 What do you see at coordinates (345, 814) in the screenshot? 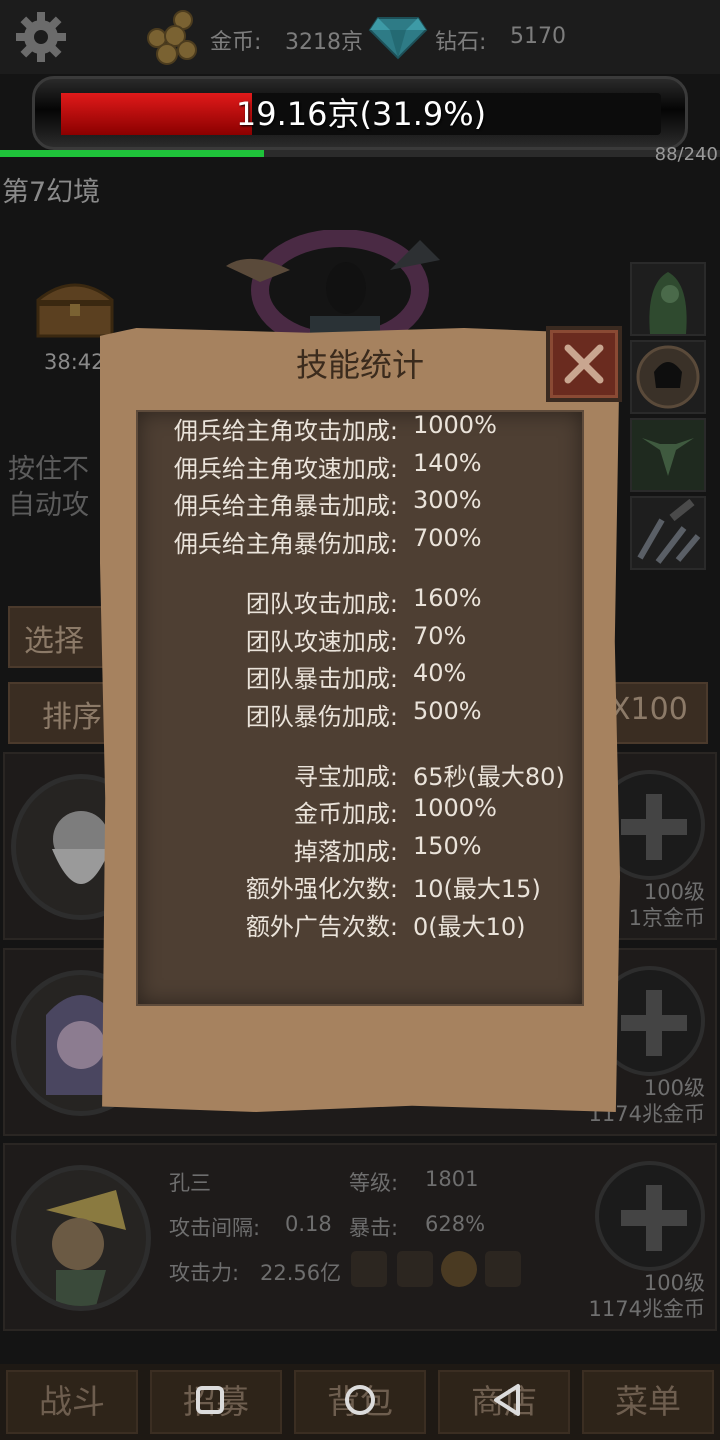
I see `stat-label: 金币加成:` at bounding box center [345, 814].